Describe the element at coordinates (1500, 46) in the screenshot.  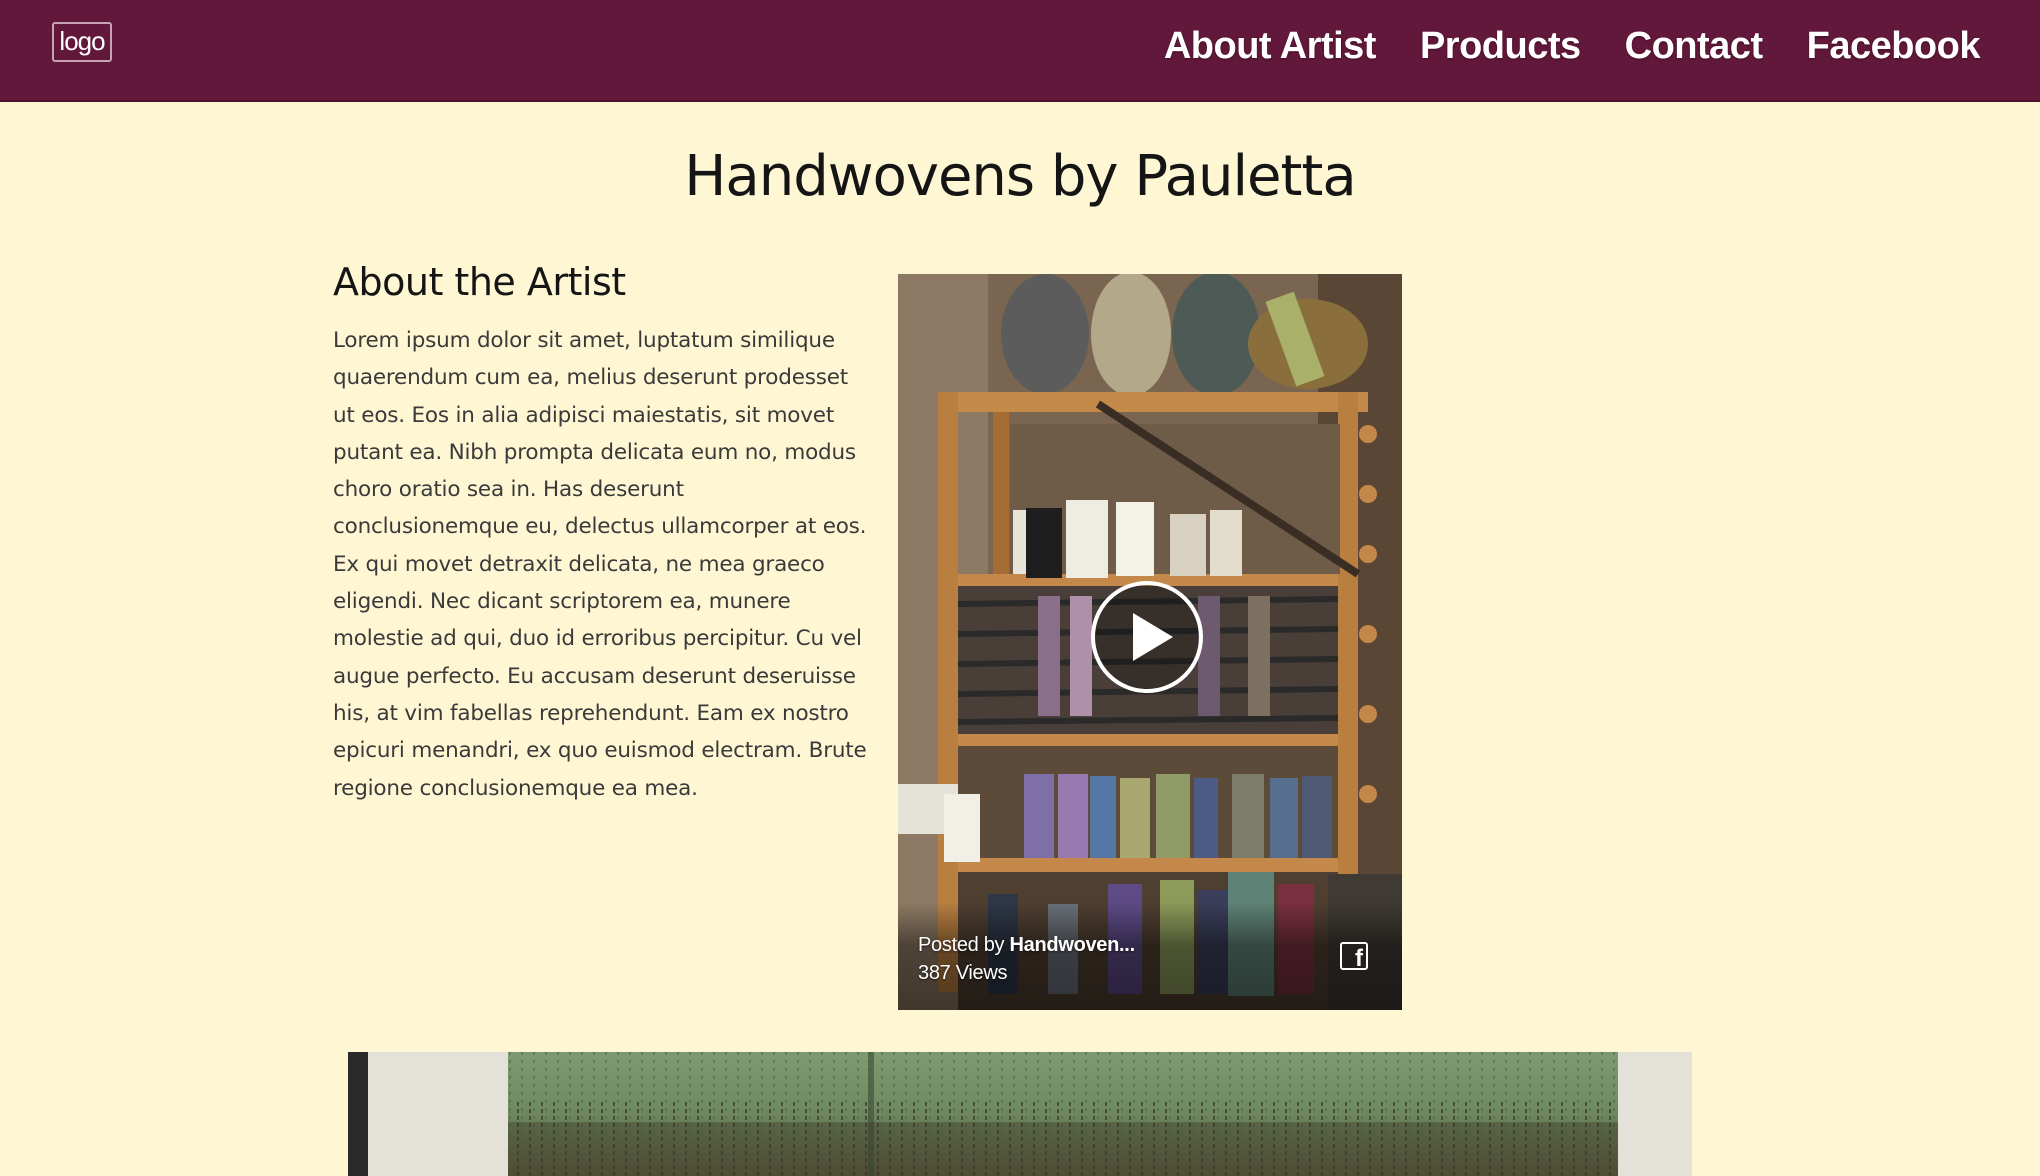
I see `nav-link-products: Products` at that location.